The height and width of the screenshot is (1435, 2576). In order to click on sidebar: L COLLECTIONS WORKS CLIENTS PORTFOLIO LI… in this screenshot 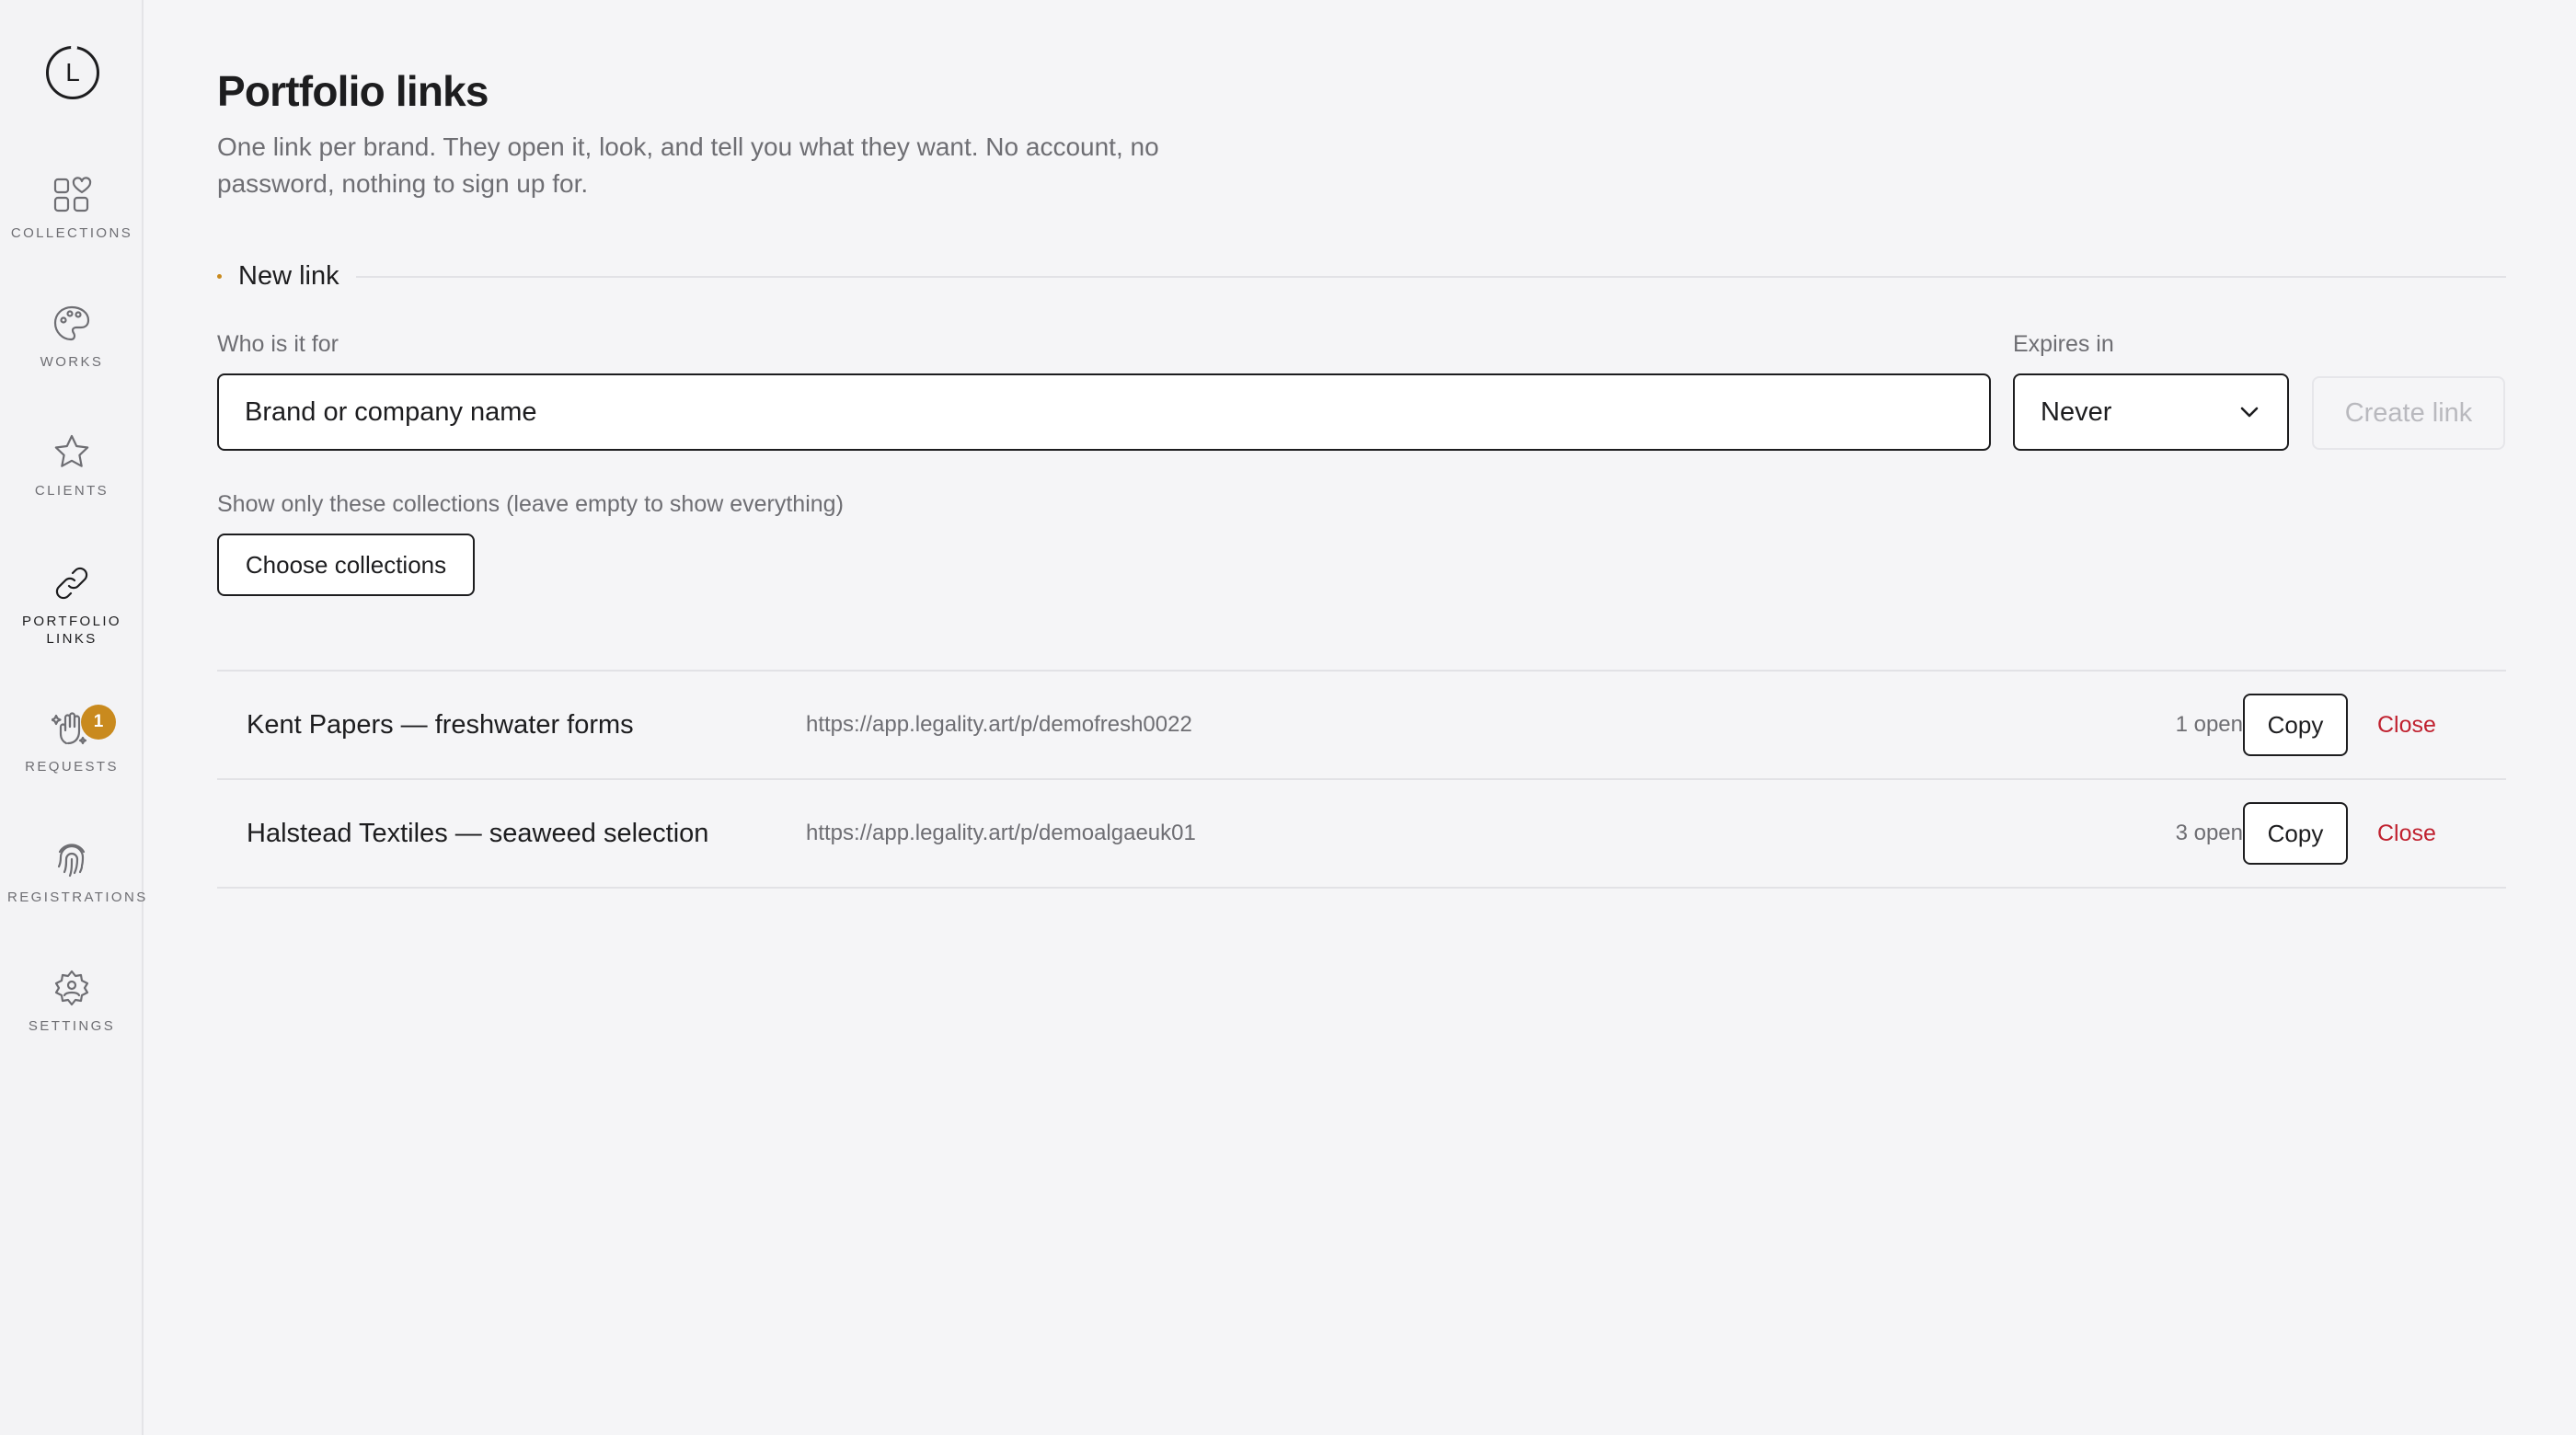, I will do `click(74, 717)`.